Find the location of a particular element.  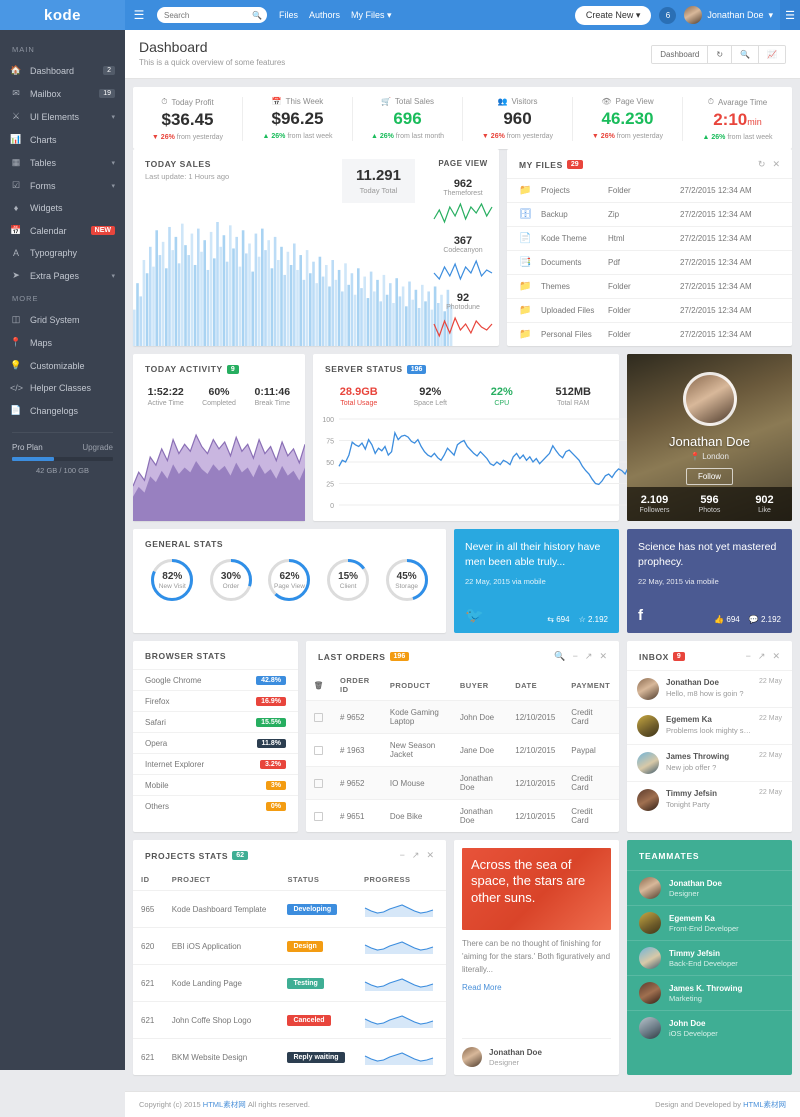

teammate-row: John Doe iOS Developer is located at coordinates (709, 1027).